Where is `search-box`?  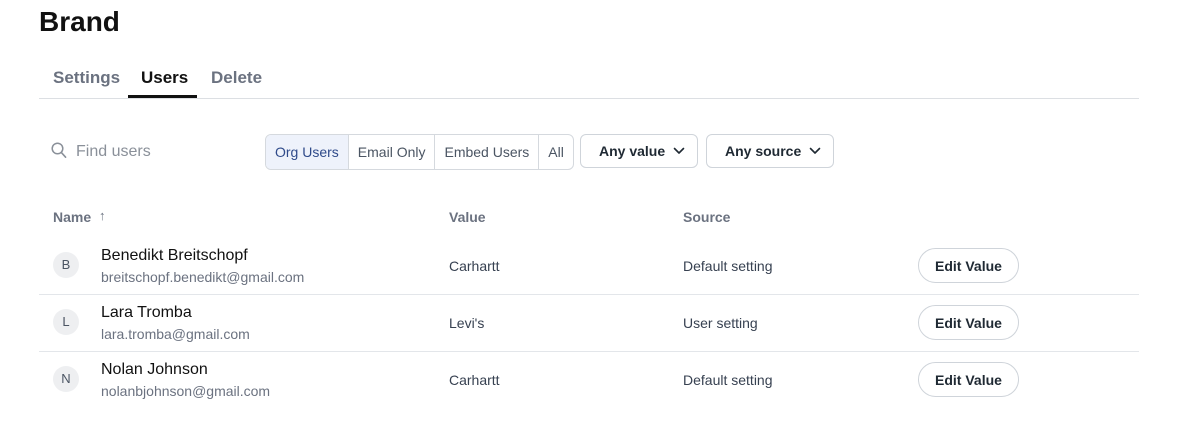 search-box is located at coordinates (150, 152).